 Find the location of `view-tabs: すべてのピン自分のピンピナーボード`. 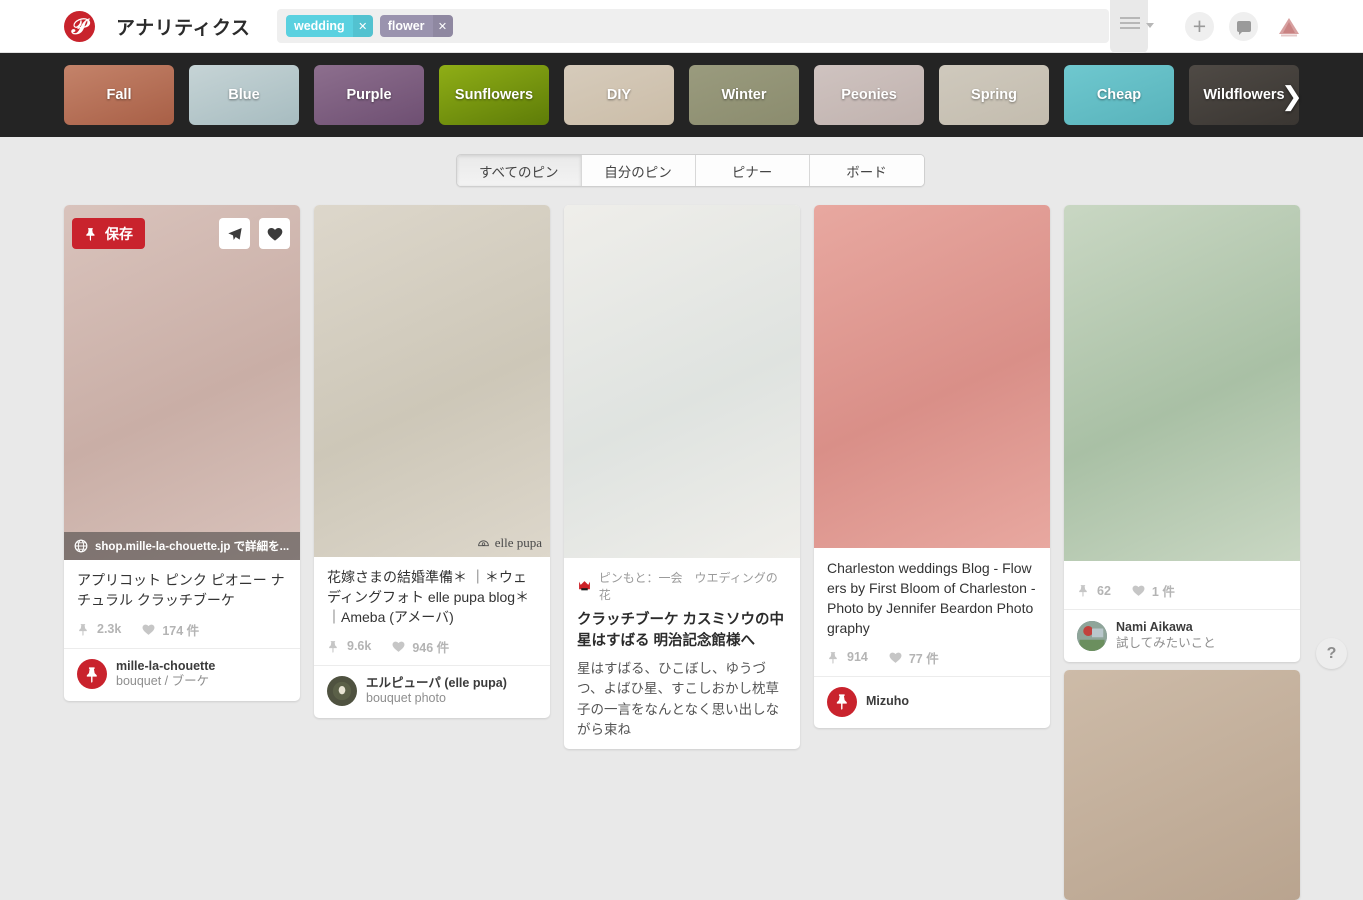

view-tabs: すべてのピン自分のピンピナーボード is located at coordinates (690, 170).